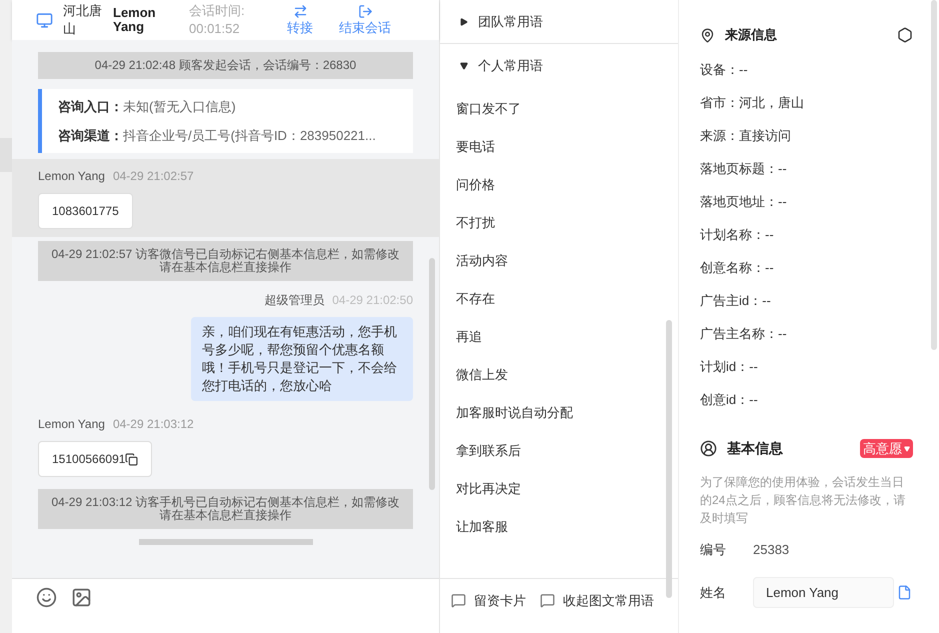  What do you see at coordinates (90, 135) in the screenshot?
I see `info-label: 咨询渠道：` at bounding box center [90, 135].